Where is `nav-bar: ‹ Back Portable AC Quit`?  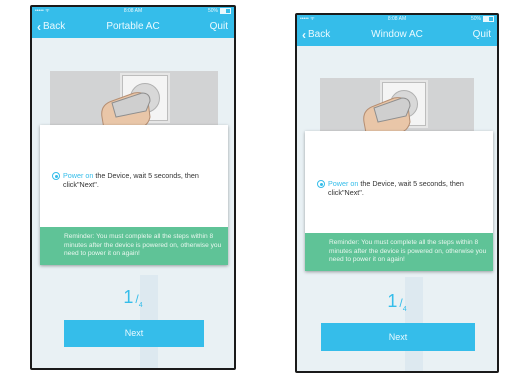
nav-bar: ‹ Back Portable AC Quit is located at coordinates (133, 27).